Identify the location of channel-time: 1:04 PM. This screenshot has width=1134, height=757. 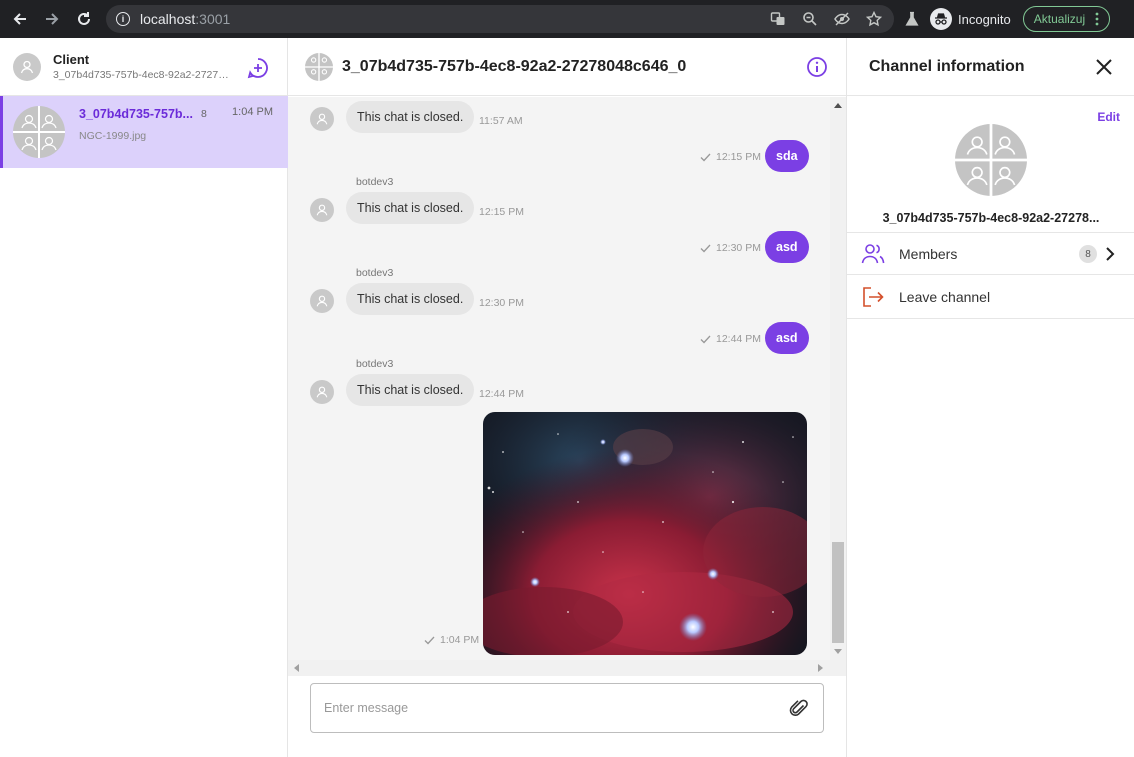
(252, 112).